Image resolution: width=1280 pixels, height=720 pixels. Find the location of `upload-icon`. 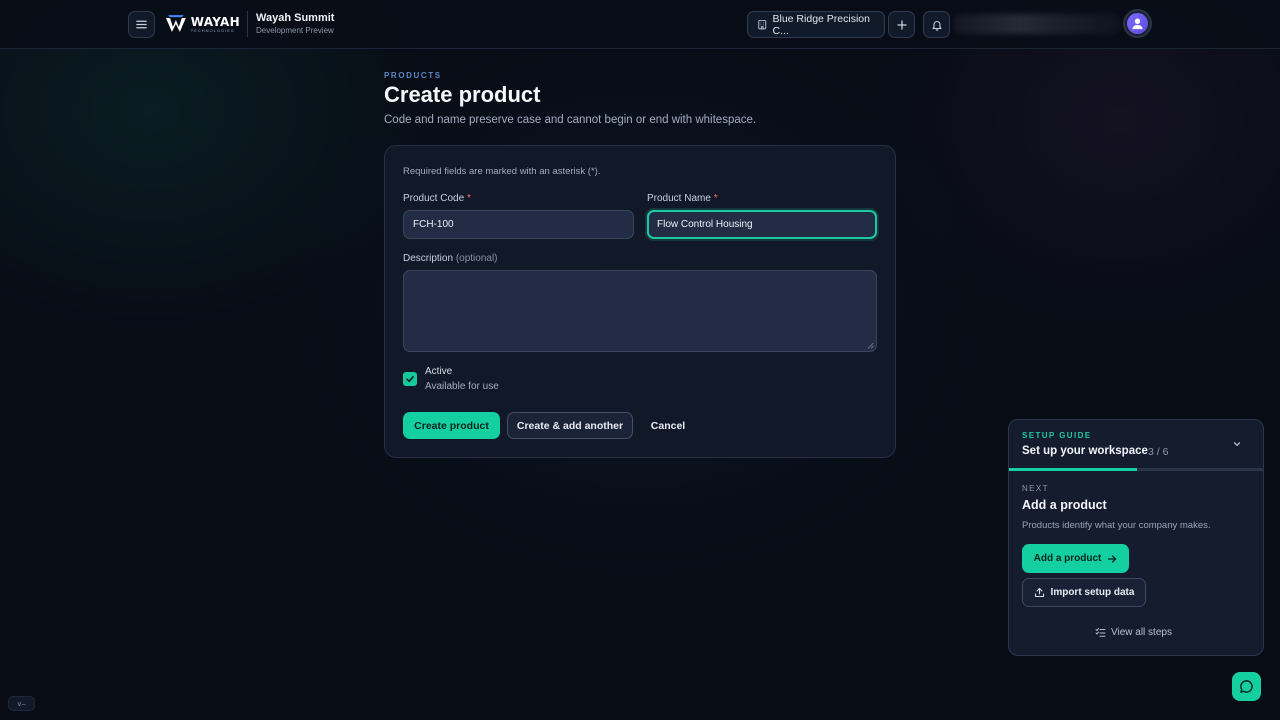

upload-icon is located at coordinates (1039, 592).